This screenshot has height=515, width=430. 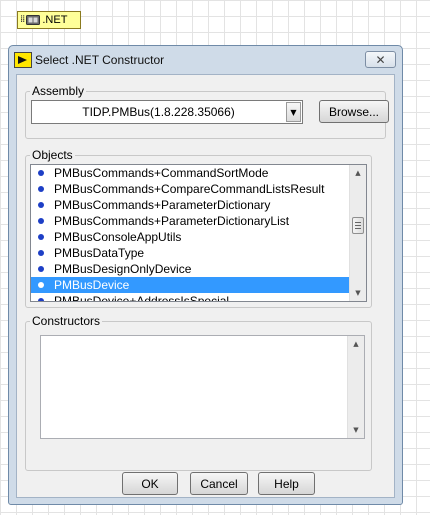 What do you see at coordinates (52, 155) in the screenshot?
I see `objects-label: Objects` at bounding box center [52, 155].